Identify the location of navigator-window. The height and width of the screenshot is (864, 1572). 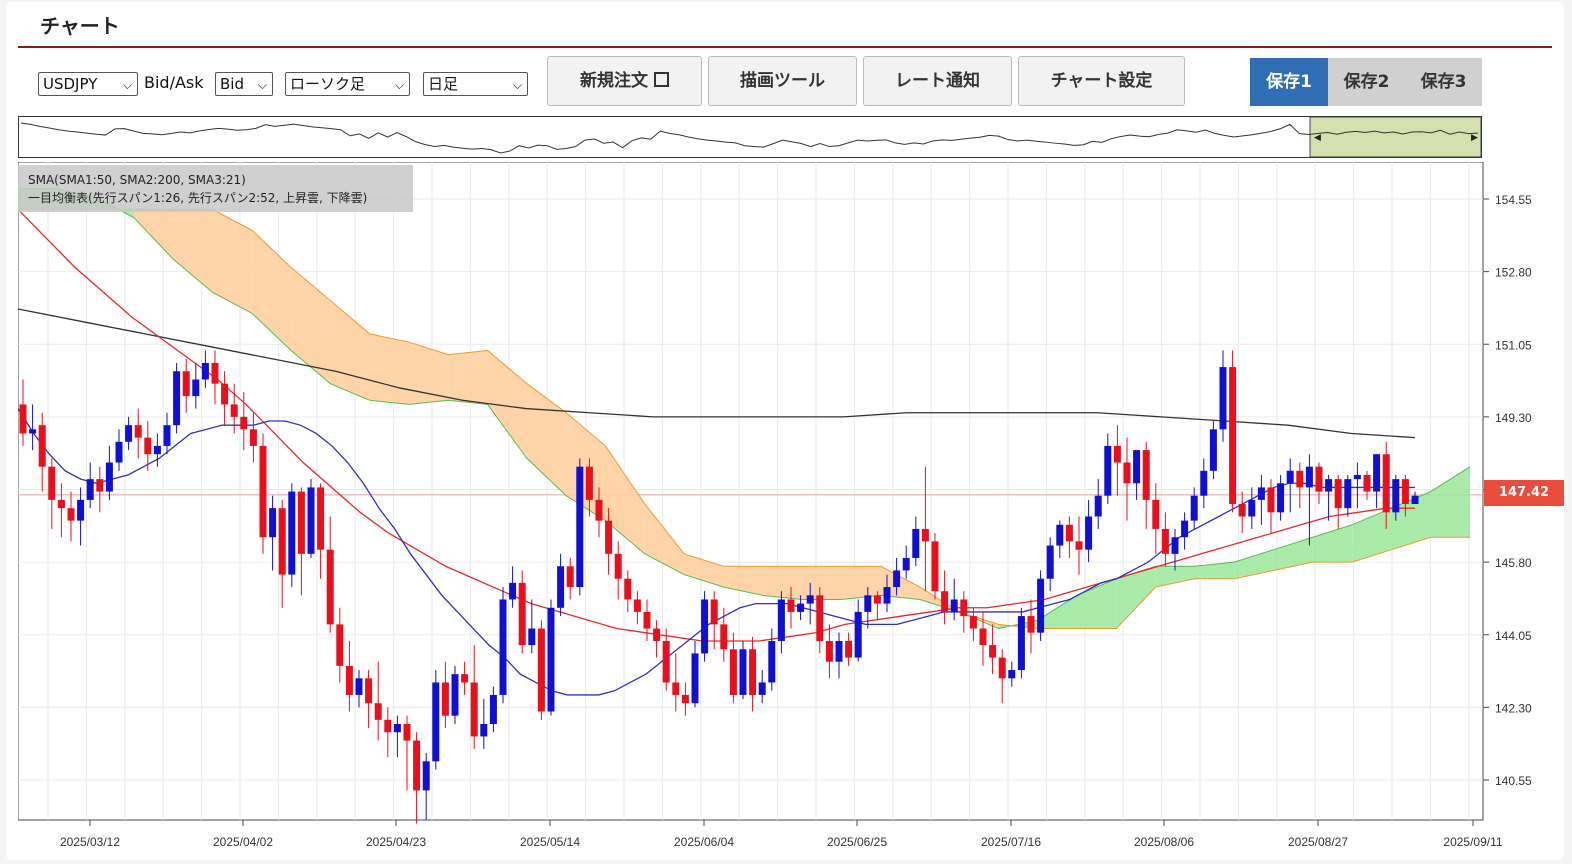
(1395, 137).